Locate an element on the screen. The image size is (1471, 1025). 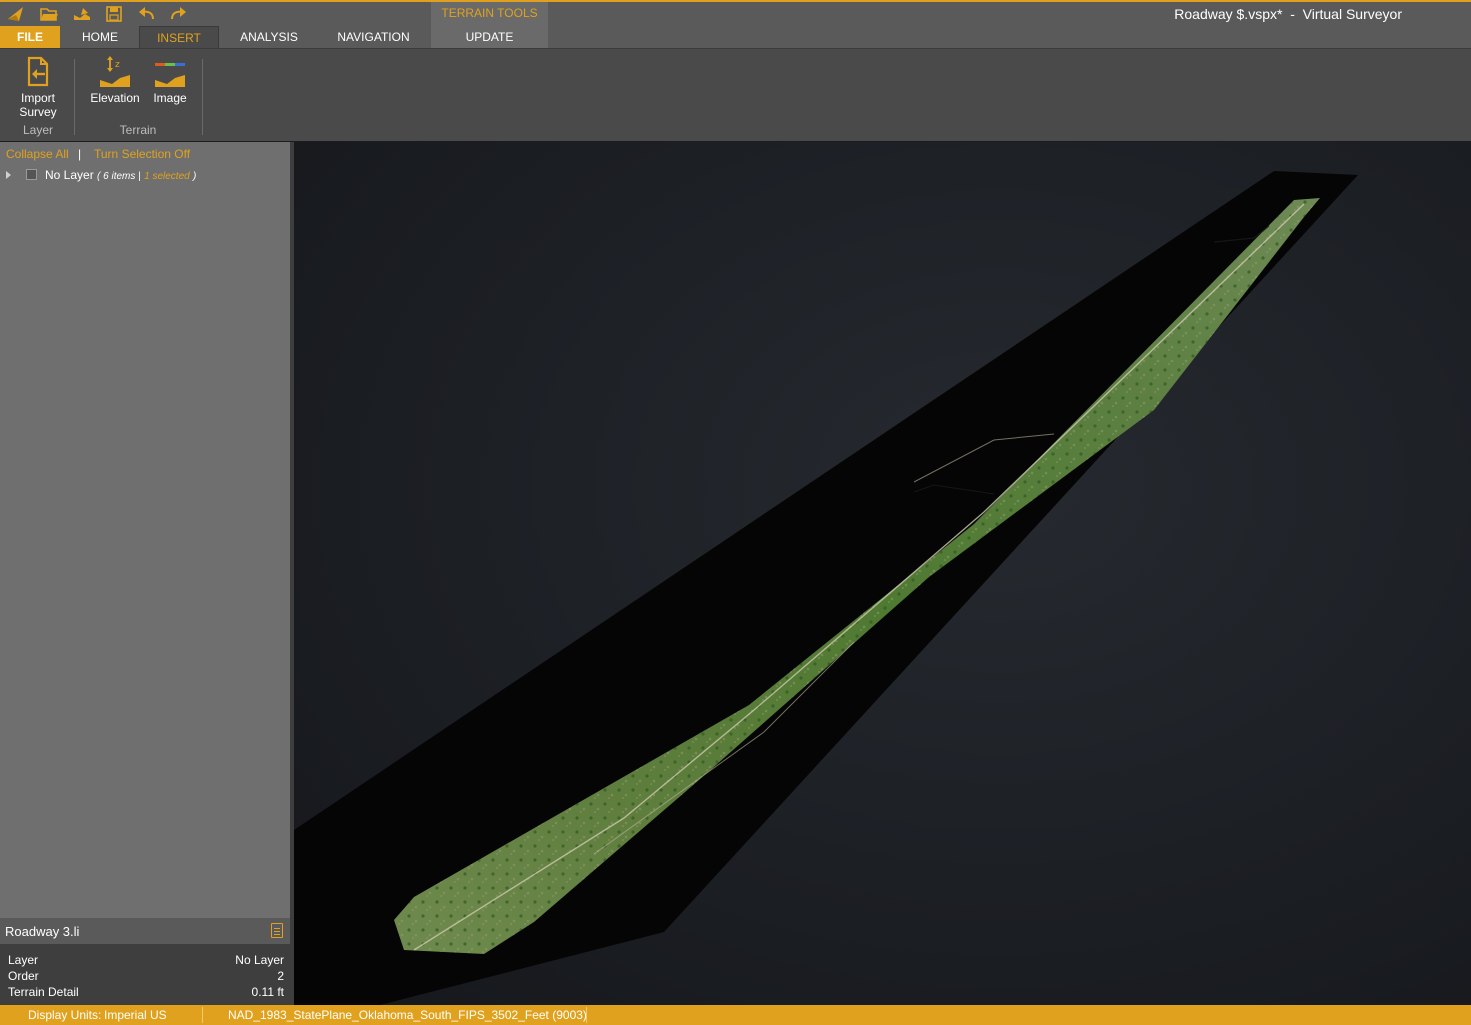
tab-insert: INSERT is located at coordinates (179, 38).